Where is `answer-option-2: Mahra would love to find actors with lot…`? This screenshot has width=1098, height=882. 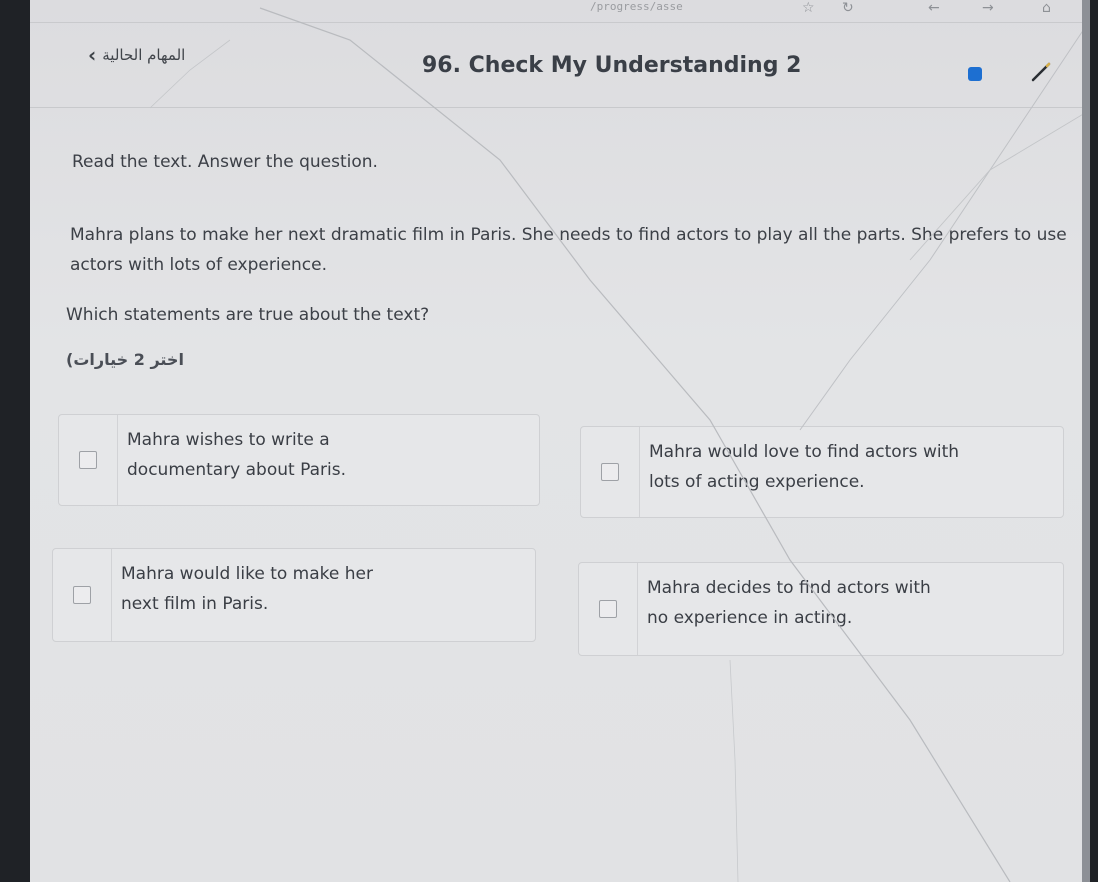
answer-option-2: Mahra would love to find actors with lot… is located at coordinates (822, 472).